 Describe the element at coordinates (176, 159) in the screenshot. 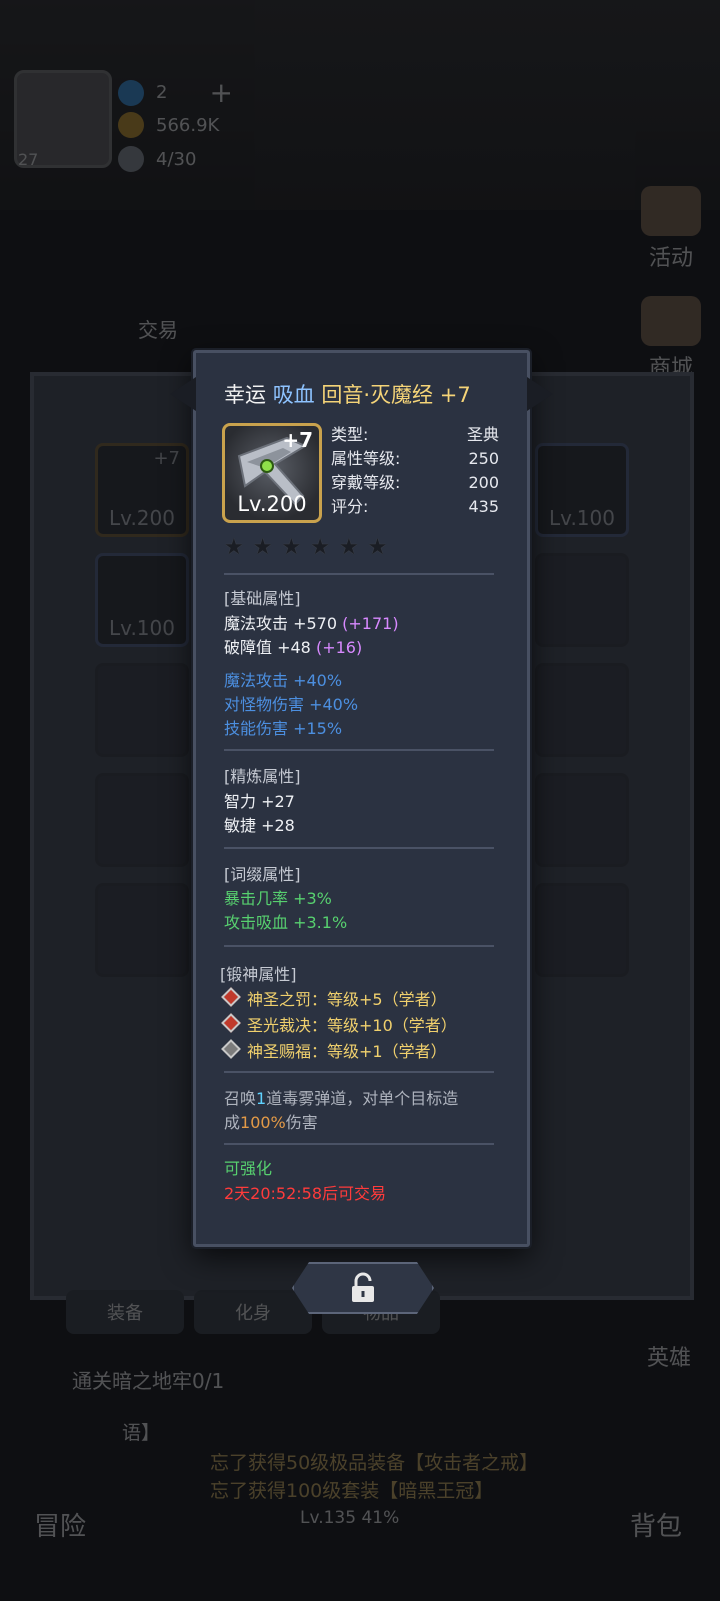

I see `stamina-count: 4/30` at that location.